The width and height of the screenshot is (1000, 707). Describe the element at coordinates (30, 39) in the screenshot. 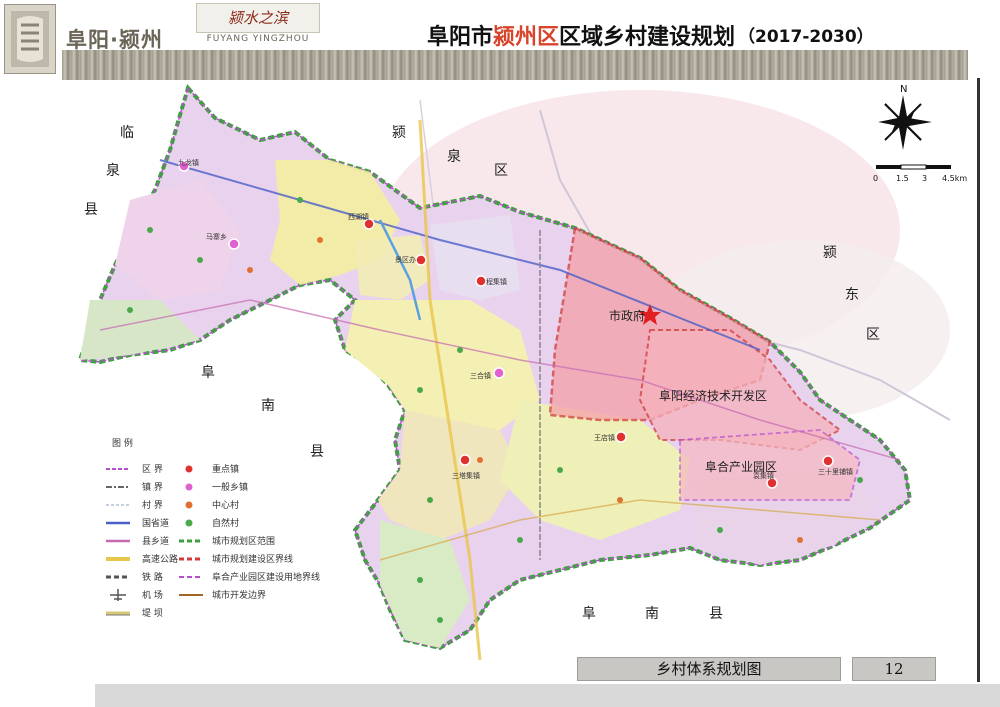

I see `logo` at that location.